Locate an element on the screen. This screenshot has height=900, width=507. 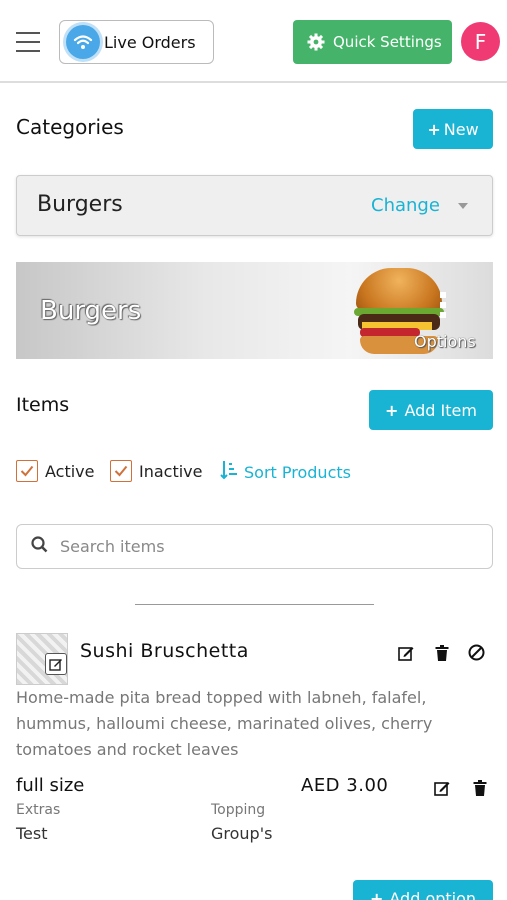
search-icon is located at coordinates (39, 546).